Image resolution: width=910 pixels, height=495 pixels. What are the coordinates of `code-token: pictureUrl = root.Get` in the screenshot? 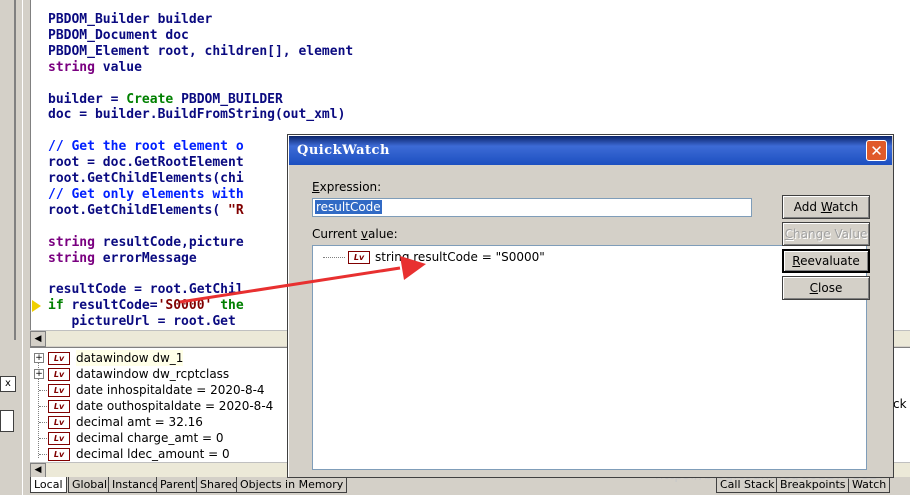 It's located at (142, 322).